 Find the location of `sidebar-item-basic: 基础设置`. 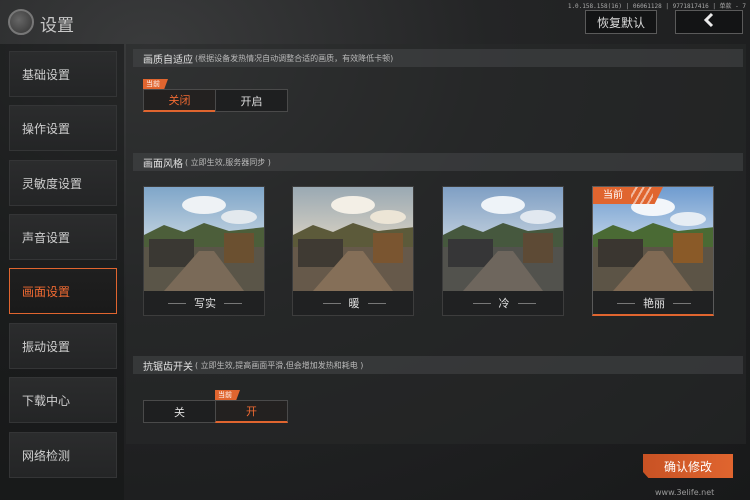

sidebar-item-basic: 基础设置 is located at coordinates (63, 74).